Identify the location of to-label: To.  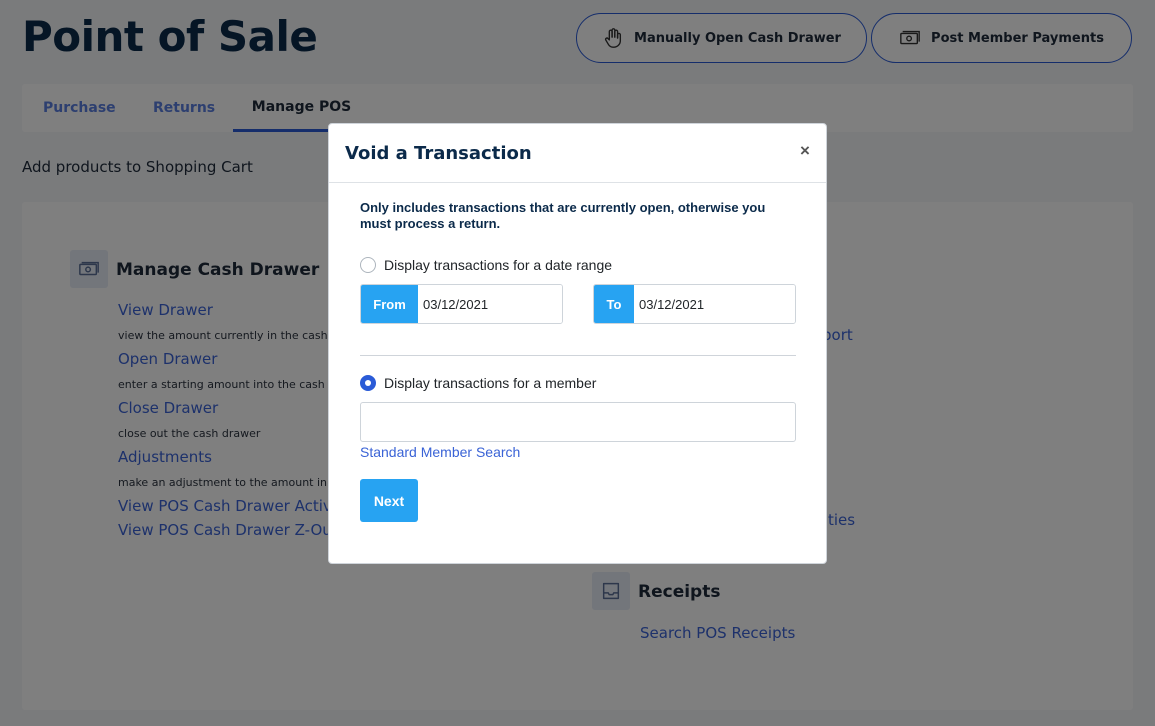
(614, 304).